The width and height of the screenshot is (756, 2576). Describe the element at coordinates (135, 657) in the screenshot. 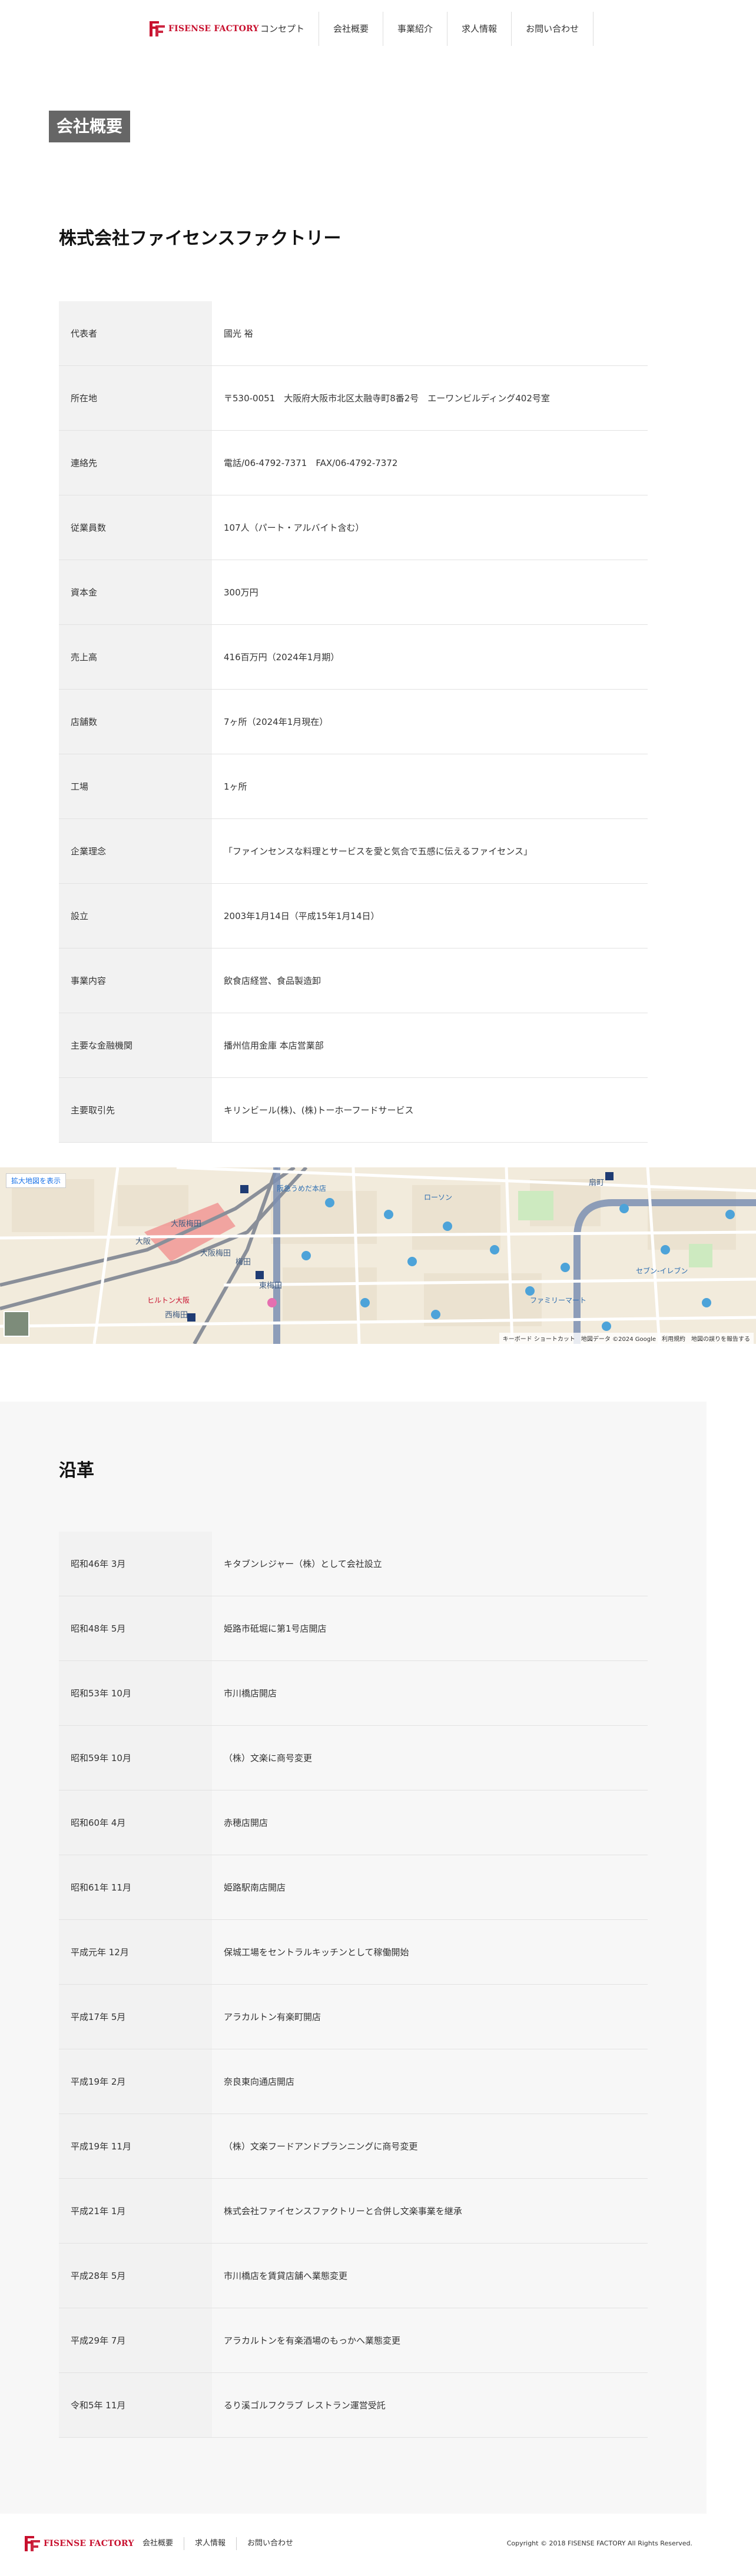

I see `company-info-row-label: 売上高` at that location.